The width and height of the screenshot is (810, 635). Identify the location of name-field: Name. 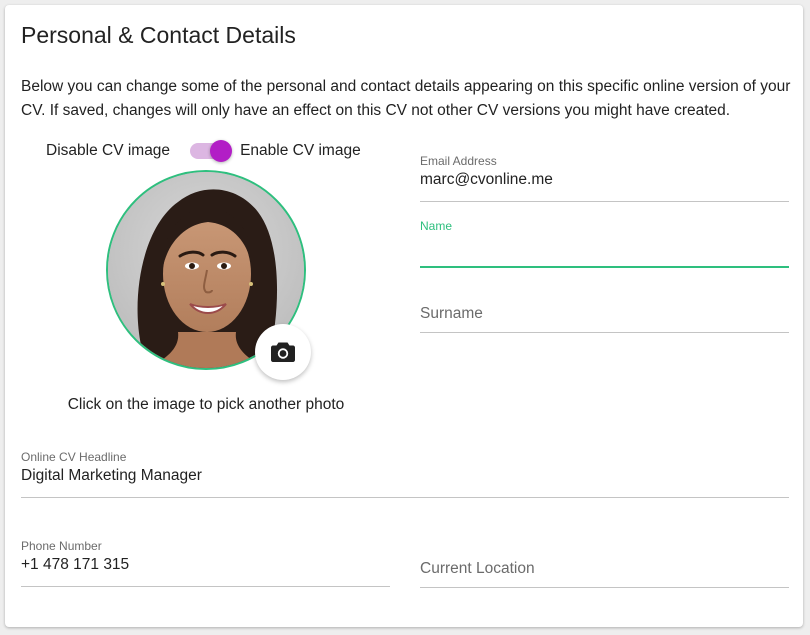
(604, 244).